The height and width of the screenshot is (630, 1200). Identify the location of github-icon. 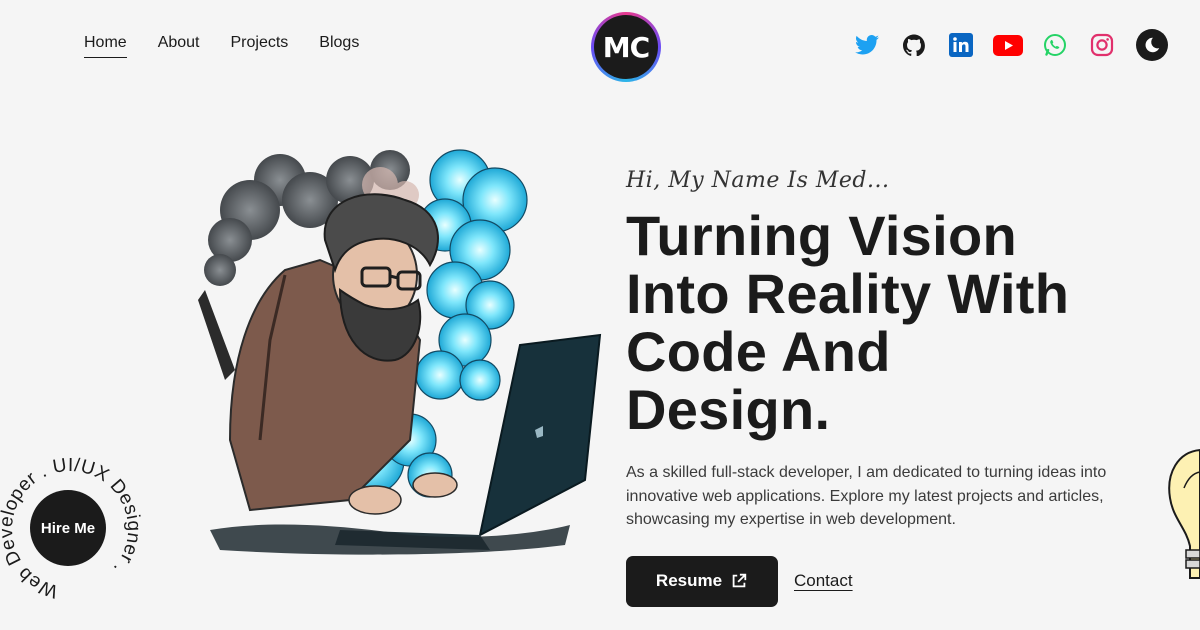
(914, 45).